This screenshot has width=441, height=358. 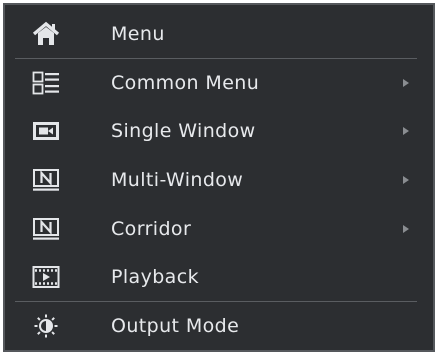 I want to click on menu-item-label: Single Window, so click(x=183, y=131).